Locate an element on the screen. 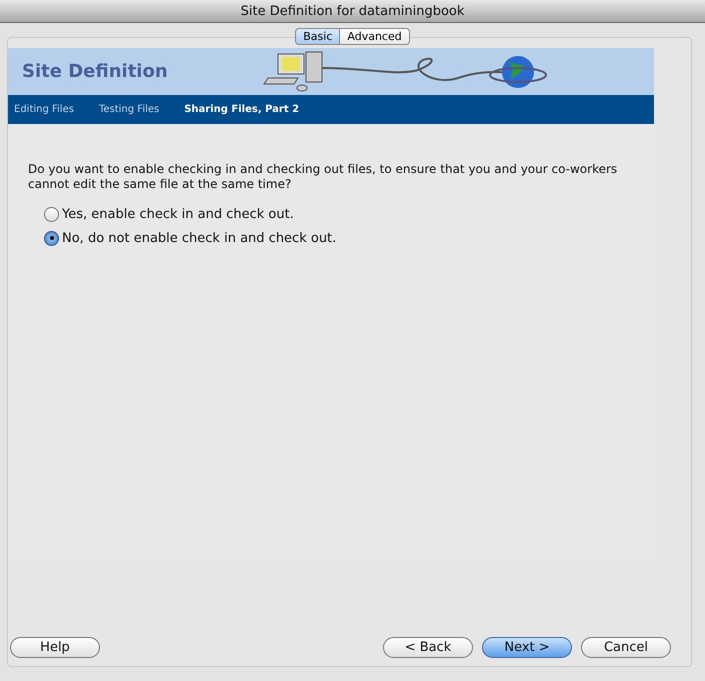 Image resolution: width=705 pixels, height=681 pixels. step-label: Editing Files is located at coordinates (44, 109).